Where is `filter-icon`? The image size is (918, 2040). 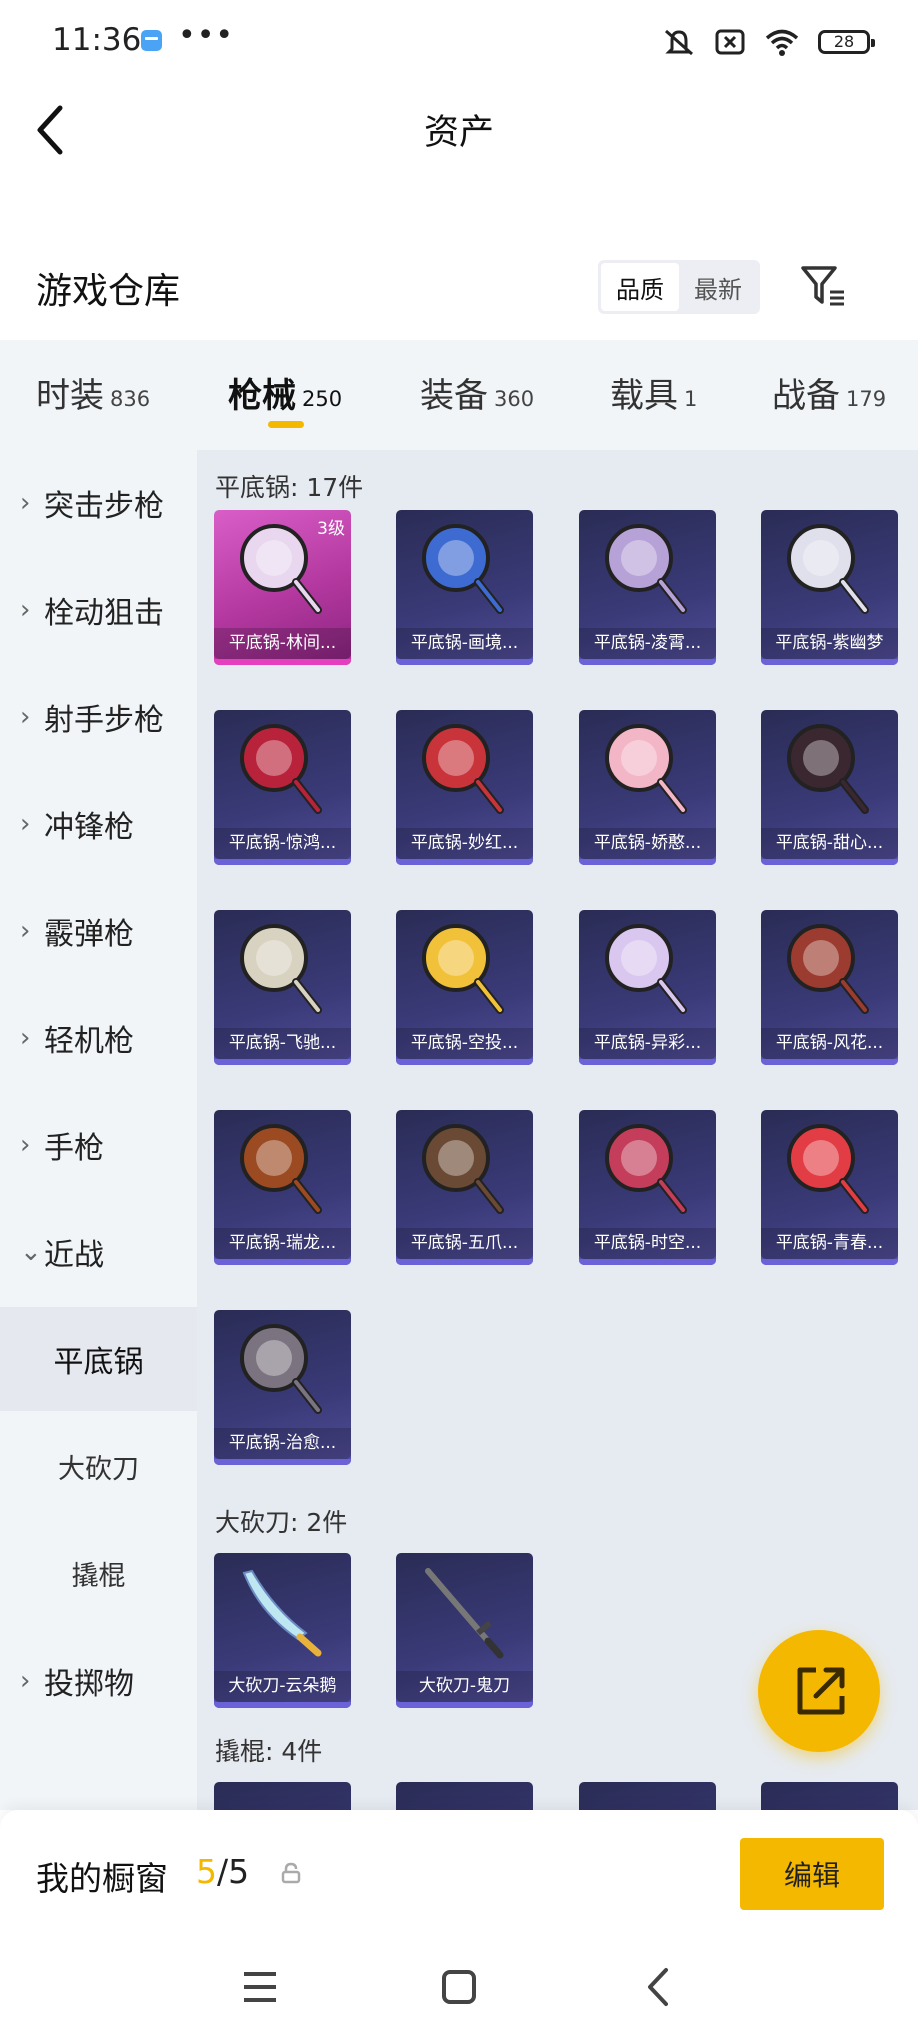 filter-icon is located at coordinates (824, 286).